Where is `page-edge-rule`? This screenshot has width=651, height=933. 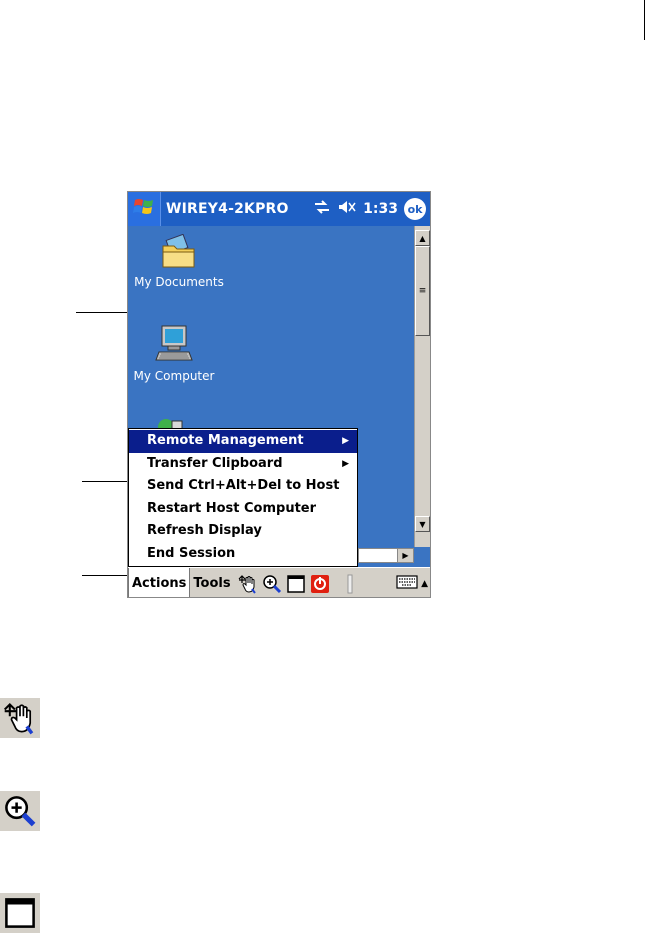 page-edge-rule is located at coordinates (644, 20).